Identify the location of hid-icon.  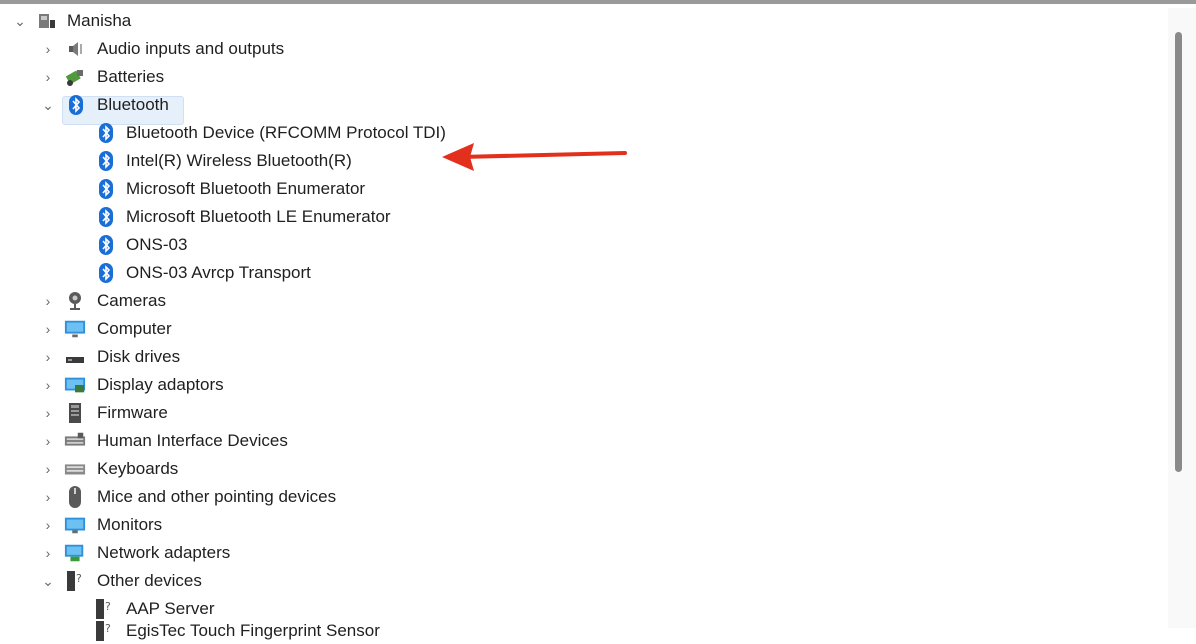
(75, 441).